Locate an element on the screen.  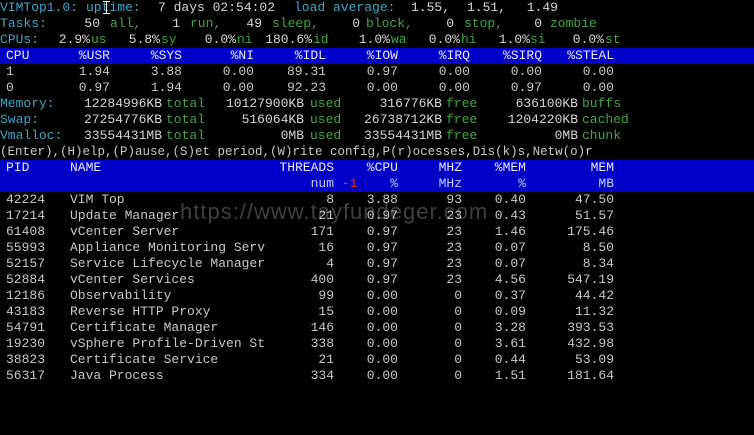
vmalloc-chunk-label: chunk is located at coordinates (602, 135).